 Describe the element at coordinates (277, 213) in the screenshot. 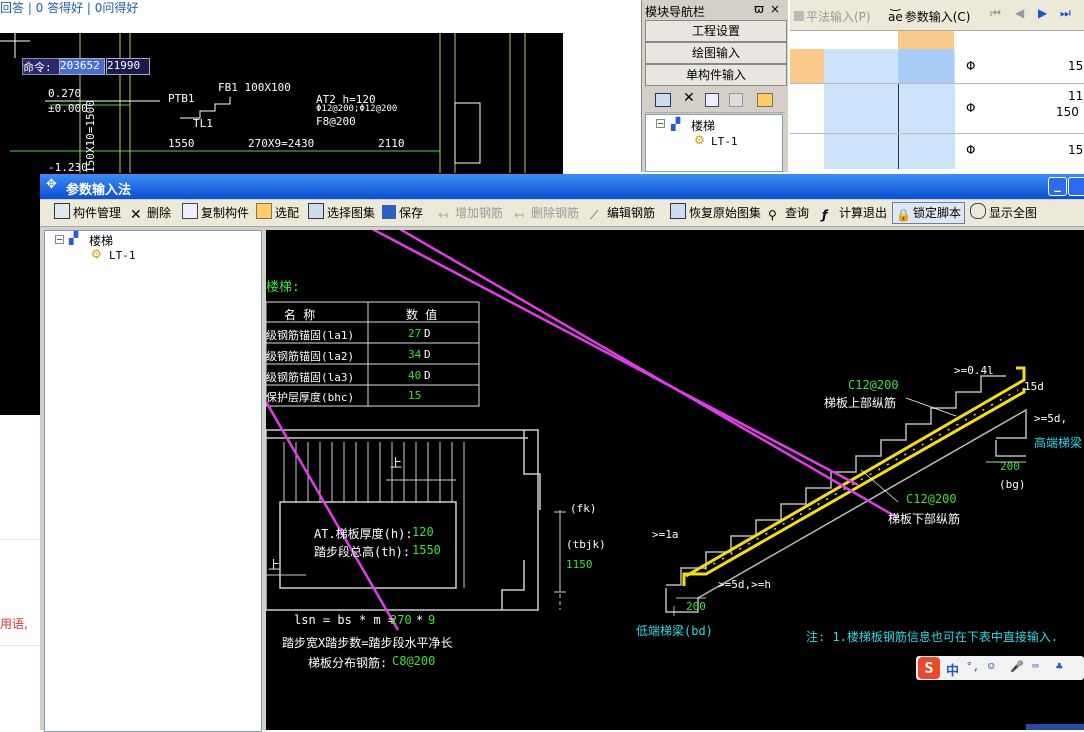

I see `select-button: 选配` at that location.